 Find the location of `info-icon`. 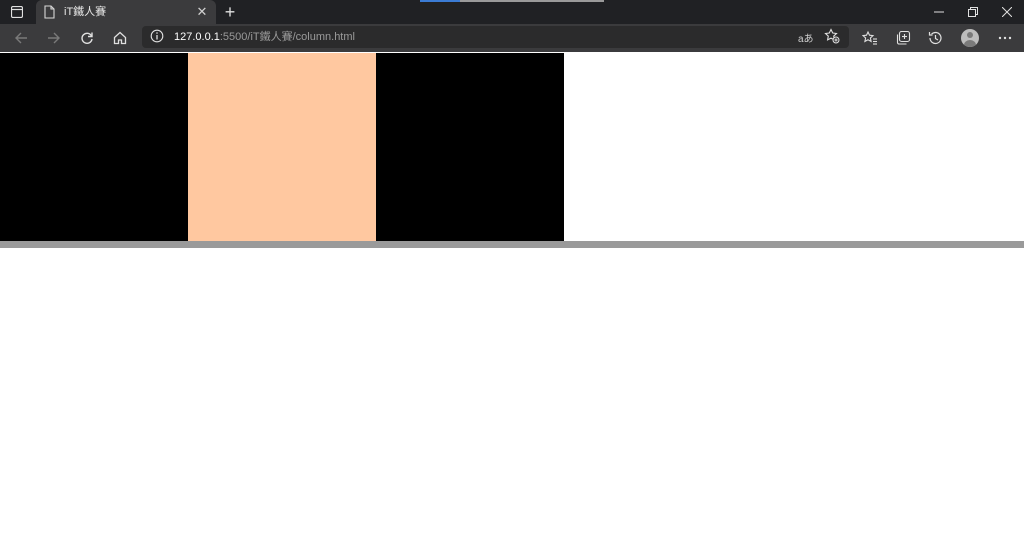

info-icon is located at coordinates (157, 36).